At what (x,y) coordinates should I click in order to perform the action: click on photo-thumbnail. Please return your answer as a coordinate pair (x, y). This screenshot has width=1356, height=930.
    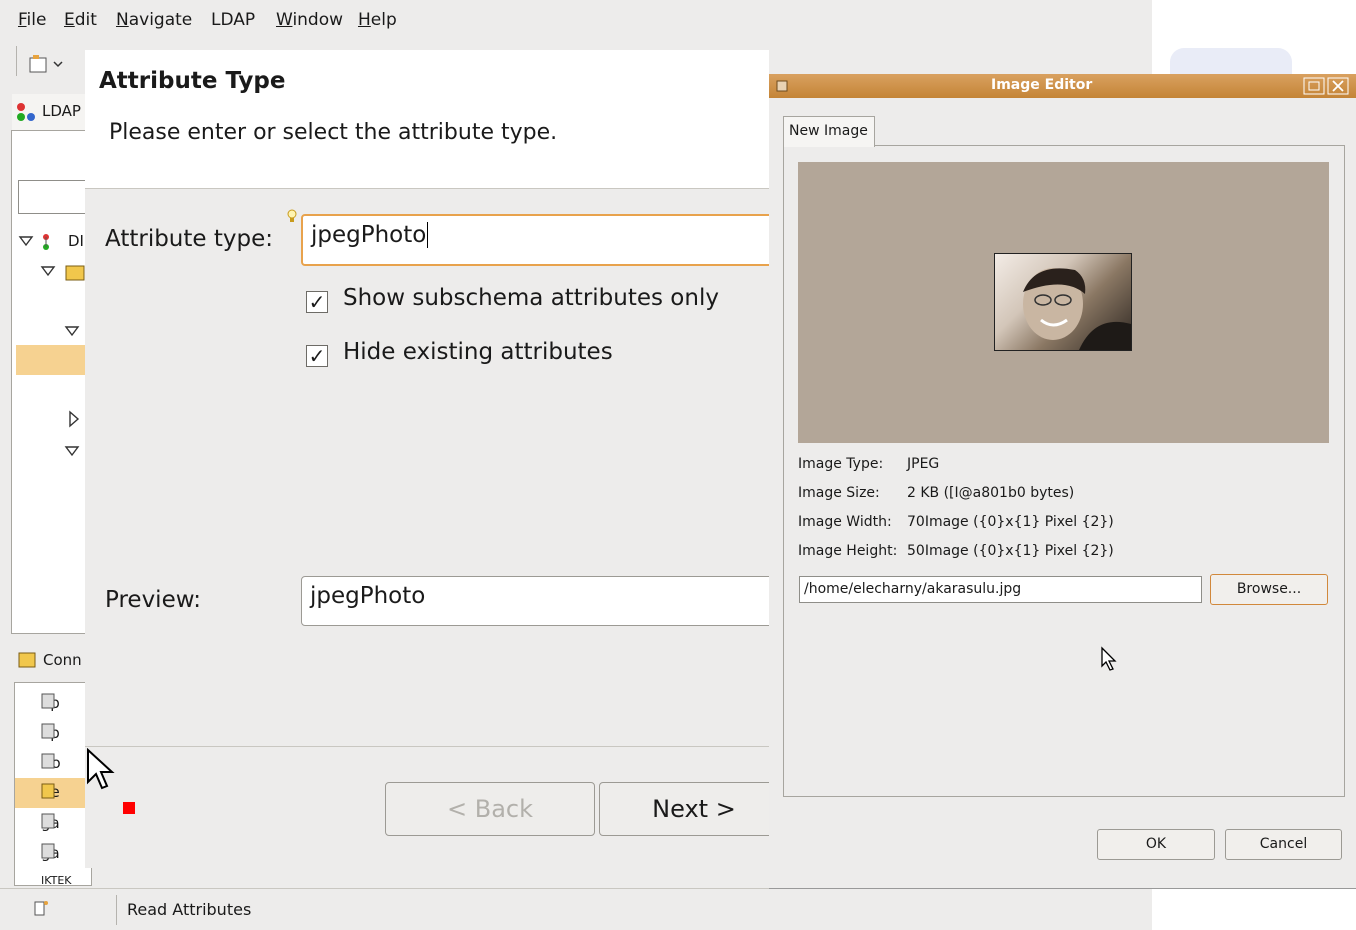
    Looking at the image, I should click on (1063, 302).